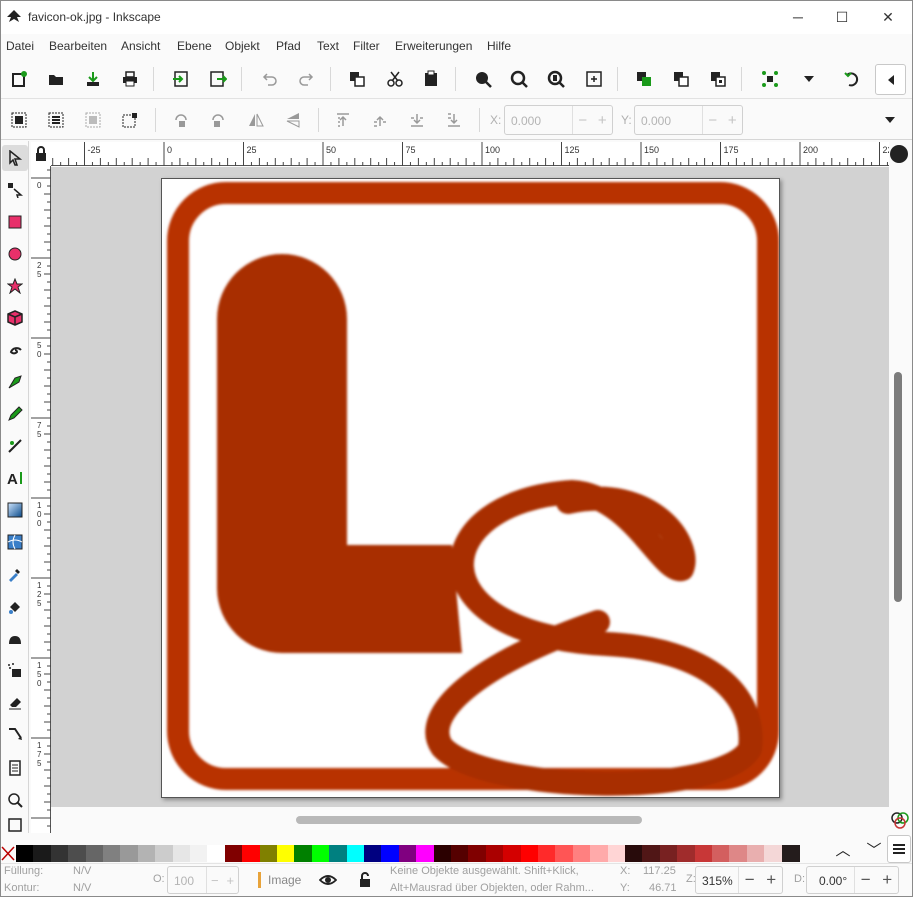 Image resolution: width=913 pixels, height=897 pixels. Describe the element at coordinates (140, 46) in the screenshot. I see `menu-ansicht: Ansicht` at that location.